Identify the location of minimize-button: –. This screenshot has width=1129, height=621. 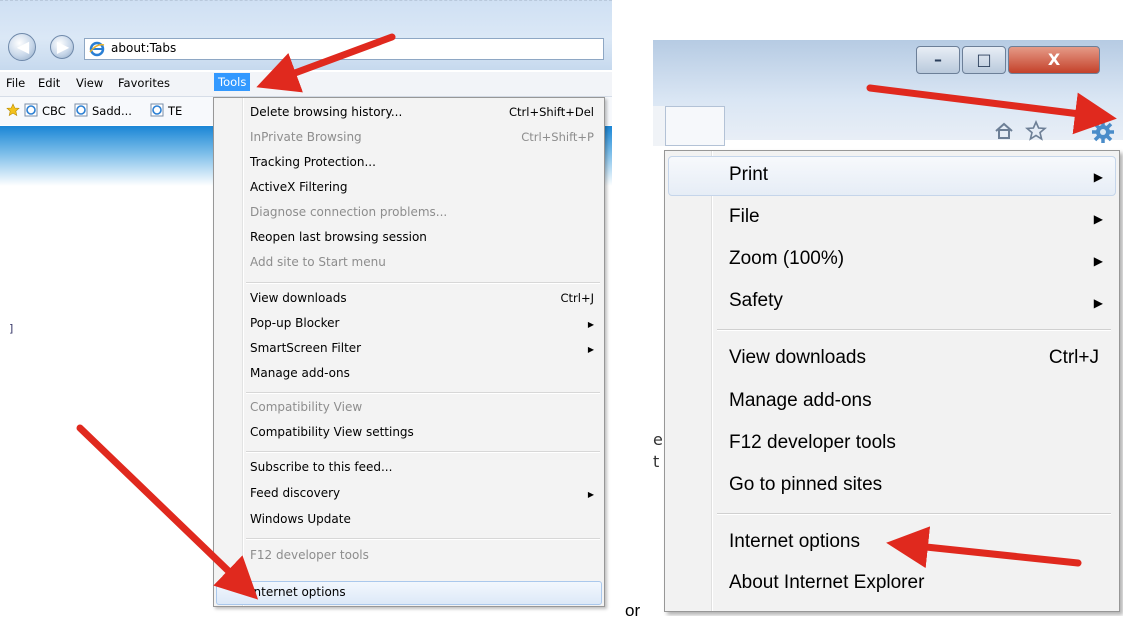
(938, 60).